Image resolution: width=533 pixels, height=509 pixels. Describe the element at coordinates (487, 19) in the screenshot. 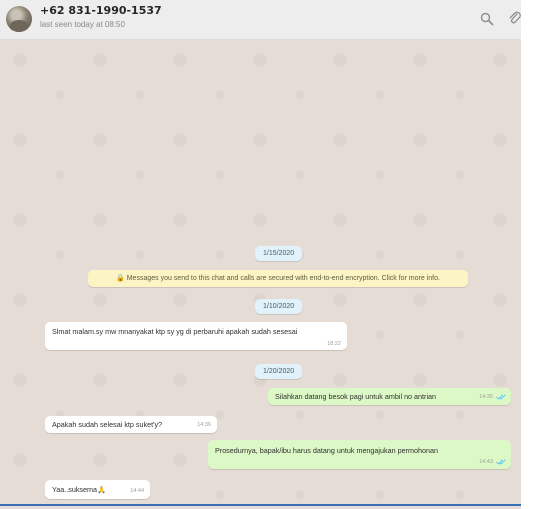

I see `search-icon` at that location.